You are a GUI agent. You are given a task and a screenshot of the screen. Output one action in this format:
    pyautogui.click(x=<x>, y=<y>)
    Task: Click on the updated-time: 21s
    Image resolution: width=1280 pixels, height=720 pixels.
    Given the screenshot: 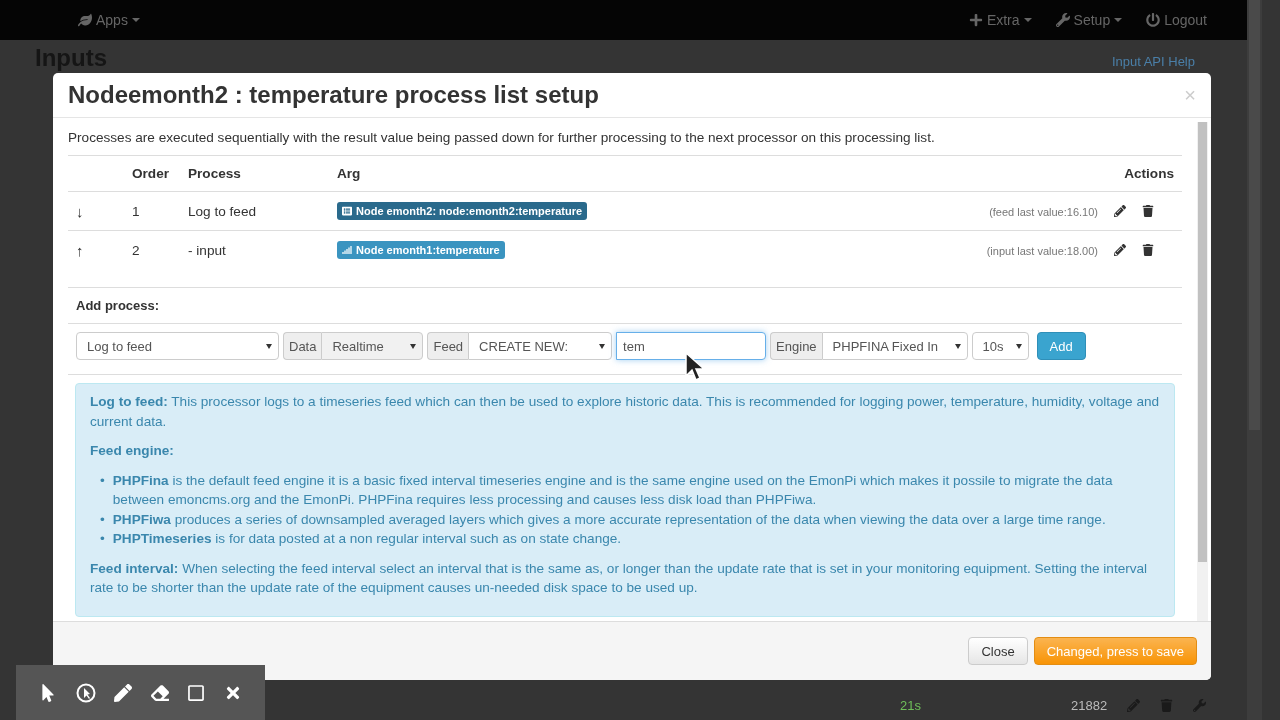 What is the action you would take?
    pyautogui.click(x=910, y=705)
    